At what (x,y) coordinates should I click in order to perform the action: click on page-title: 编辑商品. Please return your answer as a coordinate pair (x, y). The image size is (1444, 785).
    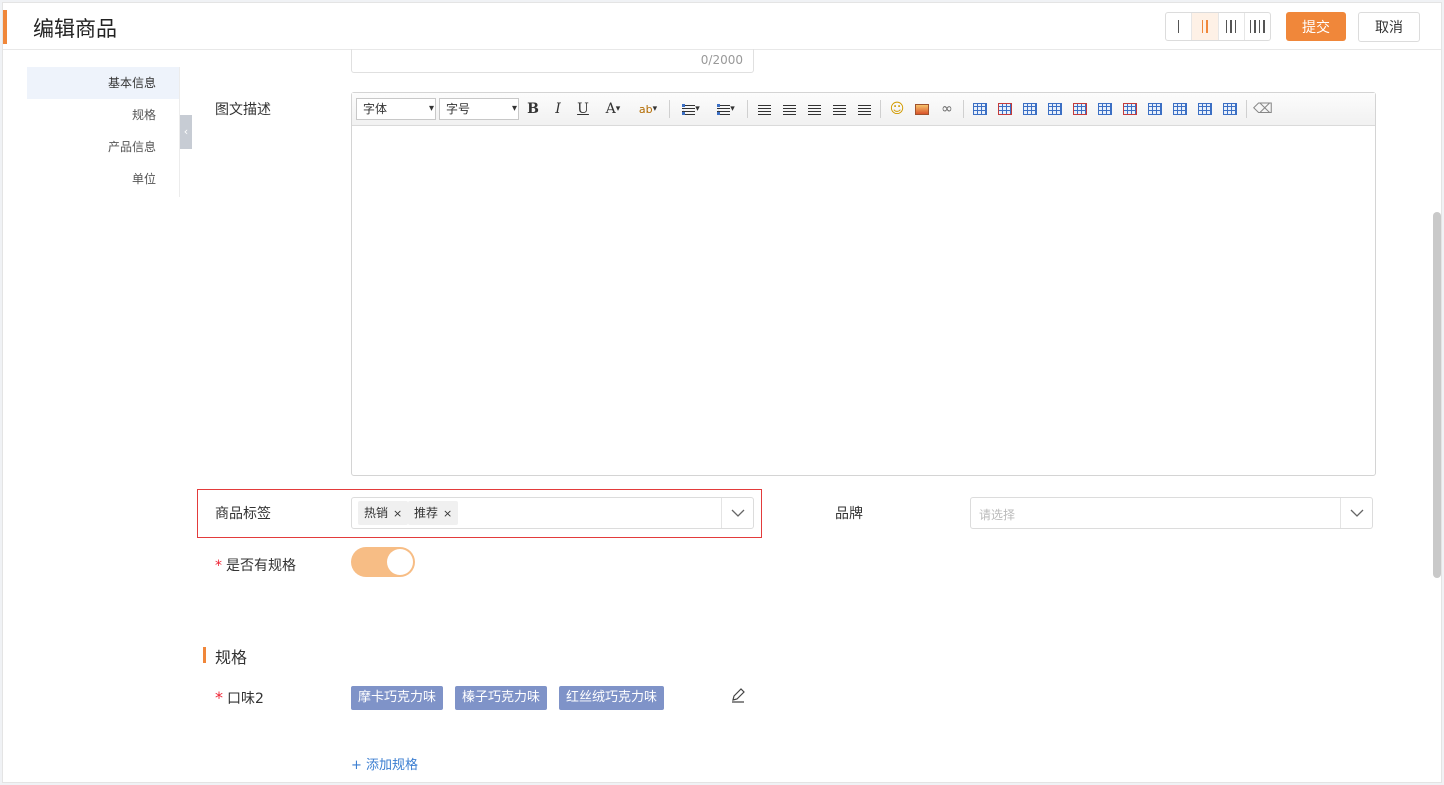
    Looking at the image, I should click on (75, 29).